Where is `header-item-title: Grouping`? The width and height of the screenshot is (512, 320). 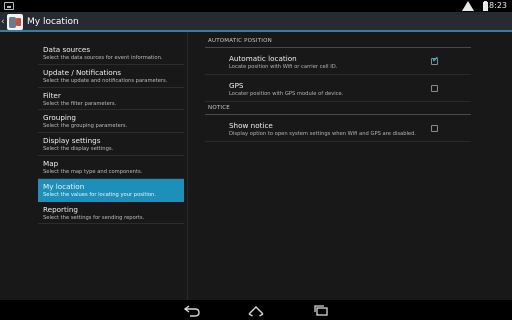 header-item-title: Grouping is located at coordinates (59, 118).